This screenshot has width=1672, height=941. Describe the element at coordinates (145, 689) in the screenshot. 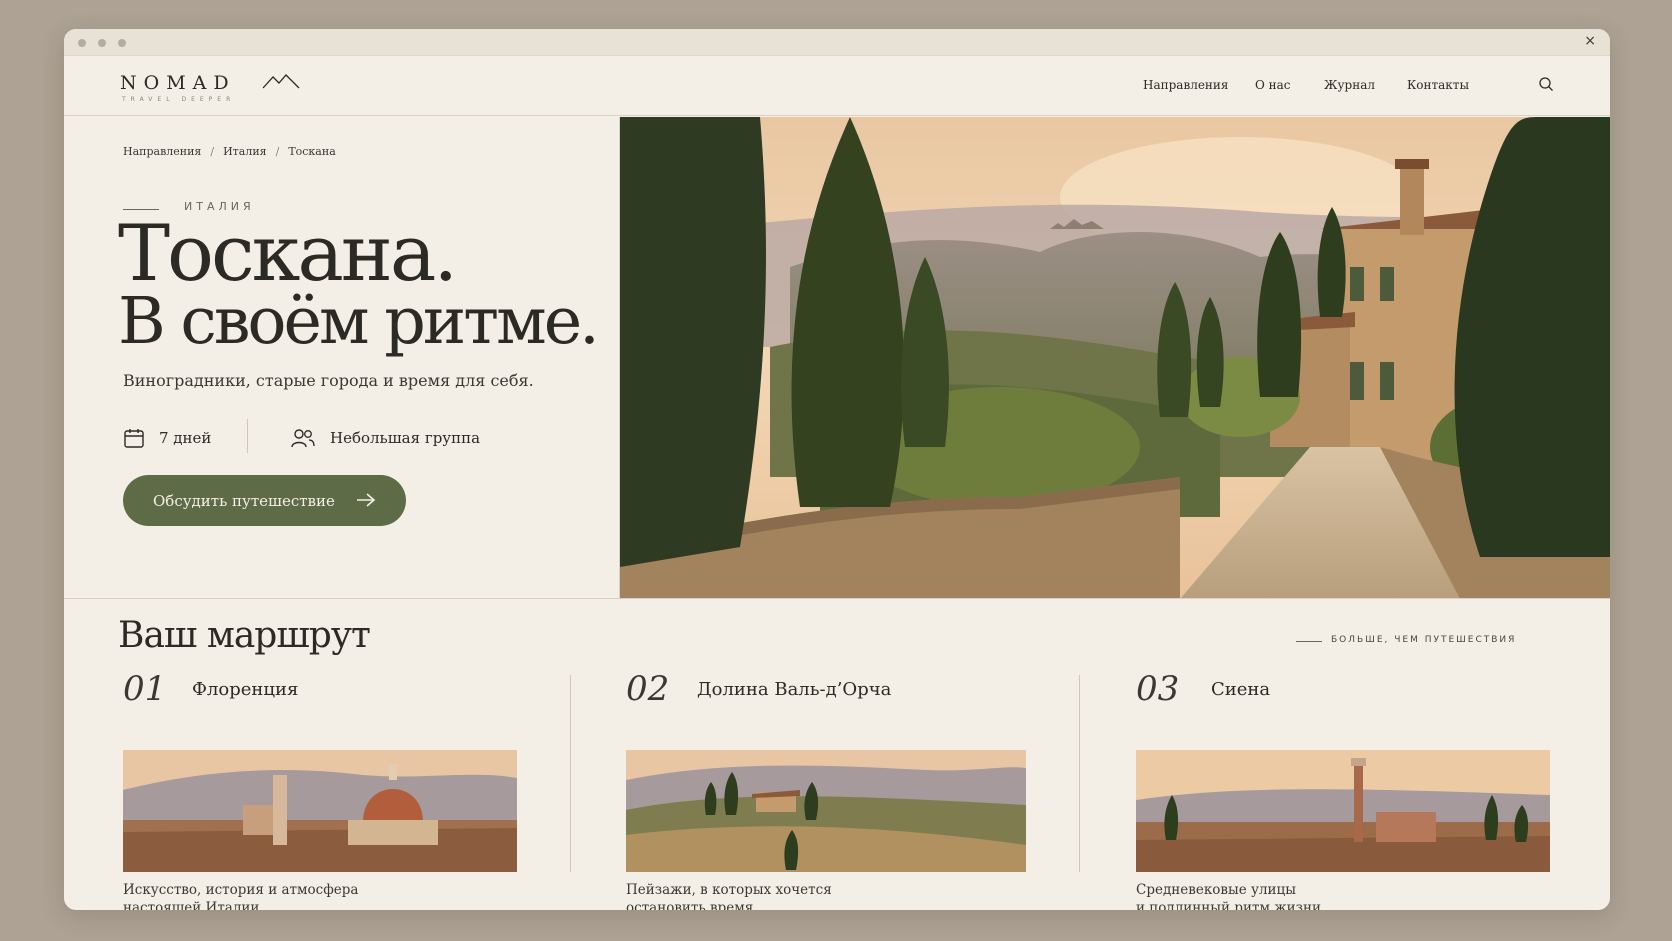

I see `card-number: 01` at that location.